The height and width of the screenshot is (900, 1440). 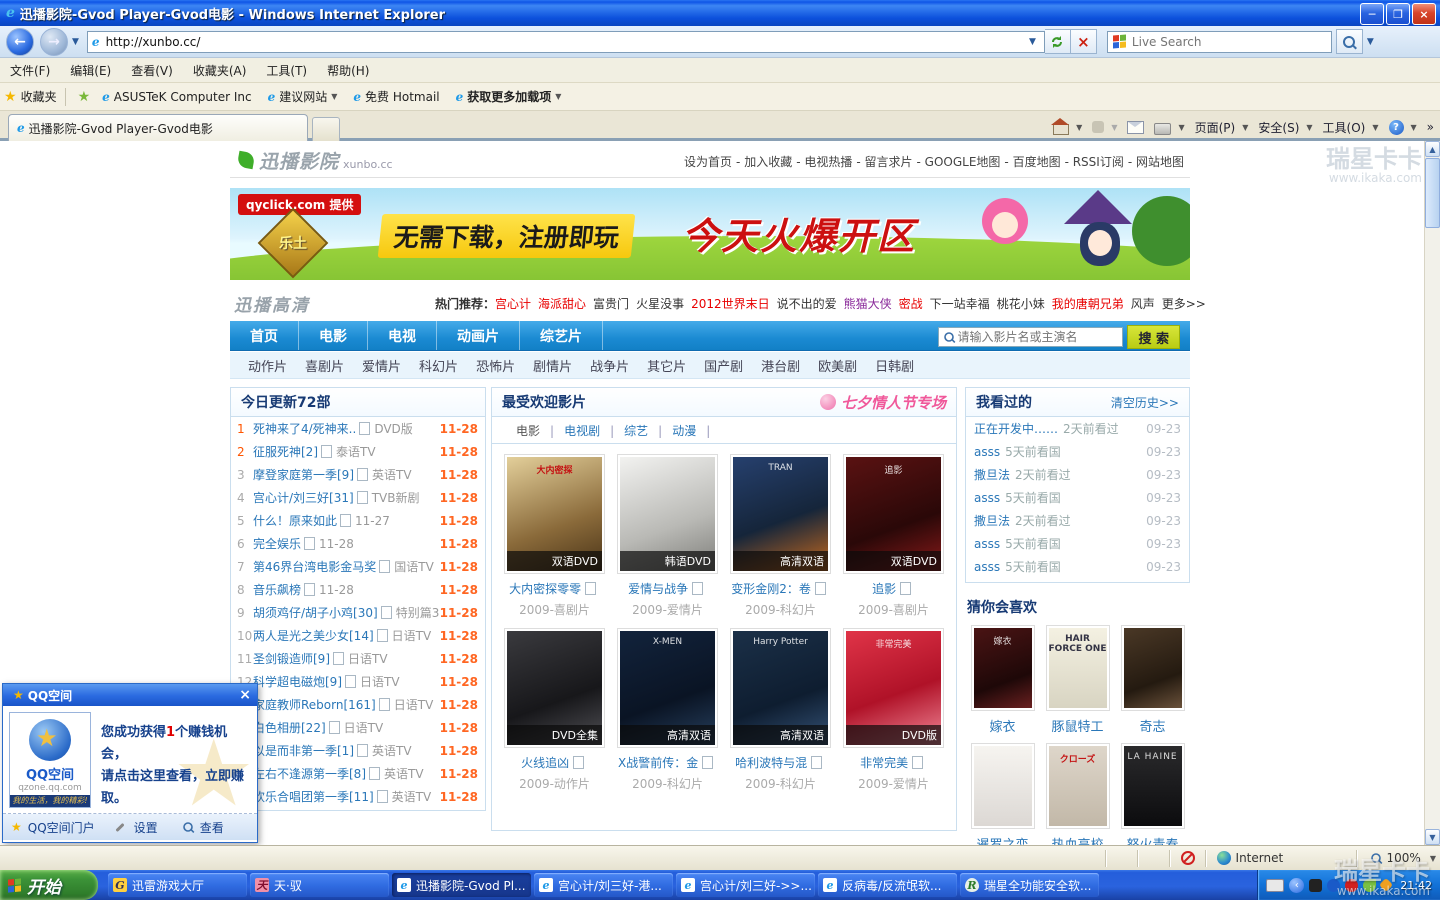 I want to click on nav-tab: 综艺片, so click(x=561, y=335).